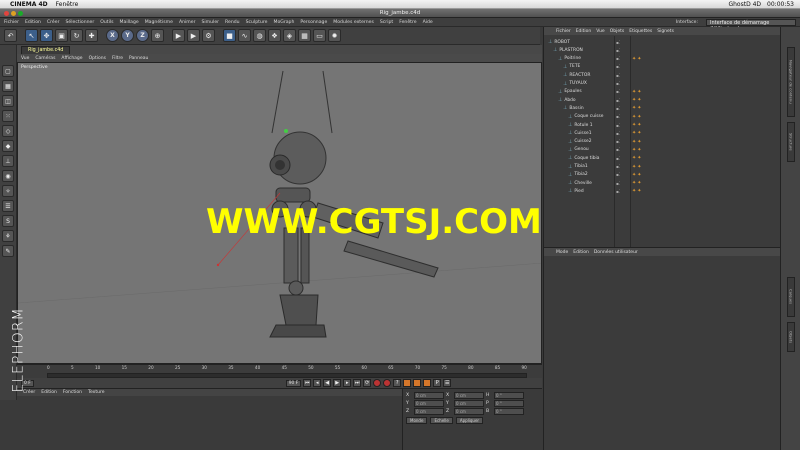 Image resolution: width=800 pixels, height=450 pixels. What do you see at coordinates (8, 71) in the screenshot?
I see `model-mode-icon: ▢` at bounding box center [8, 71].